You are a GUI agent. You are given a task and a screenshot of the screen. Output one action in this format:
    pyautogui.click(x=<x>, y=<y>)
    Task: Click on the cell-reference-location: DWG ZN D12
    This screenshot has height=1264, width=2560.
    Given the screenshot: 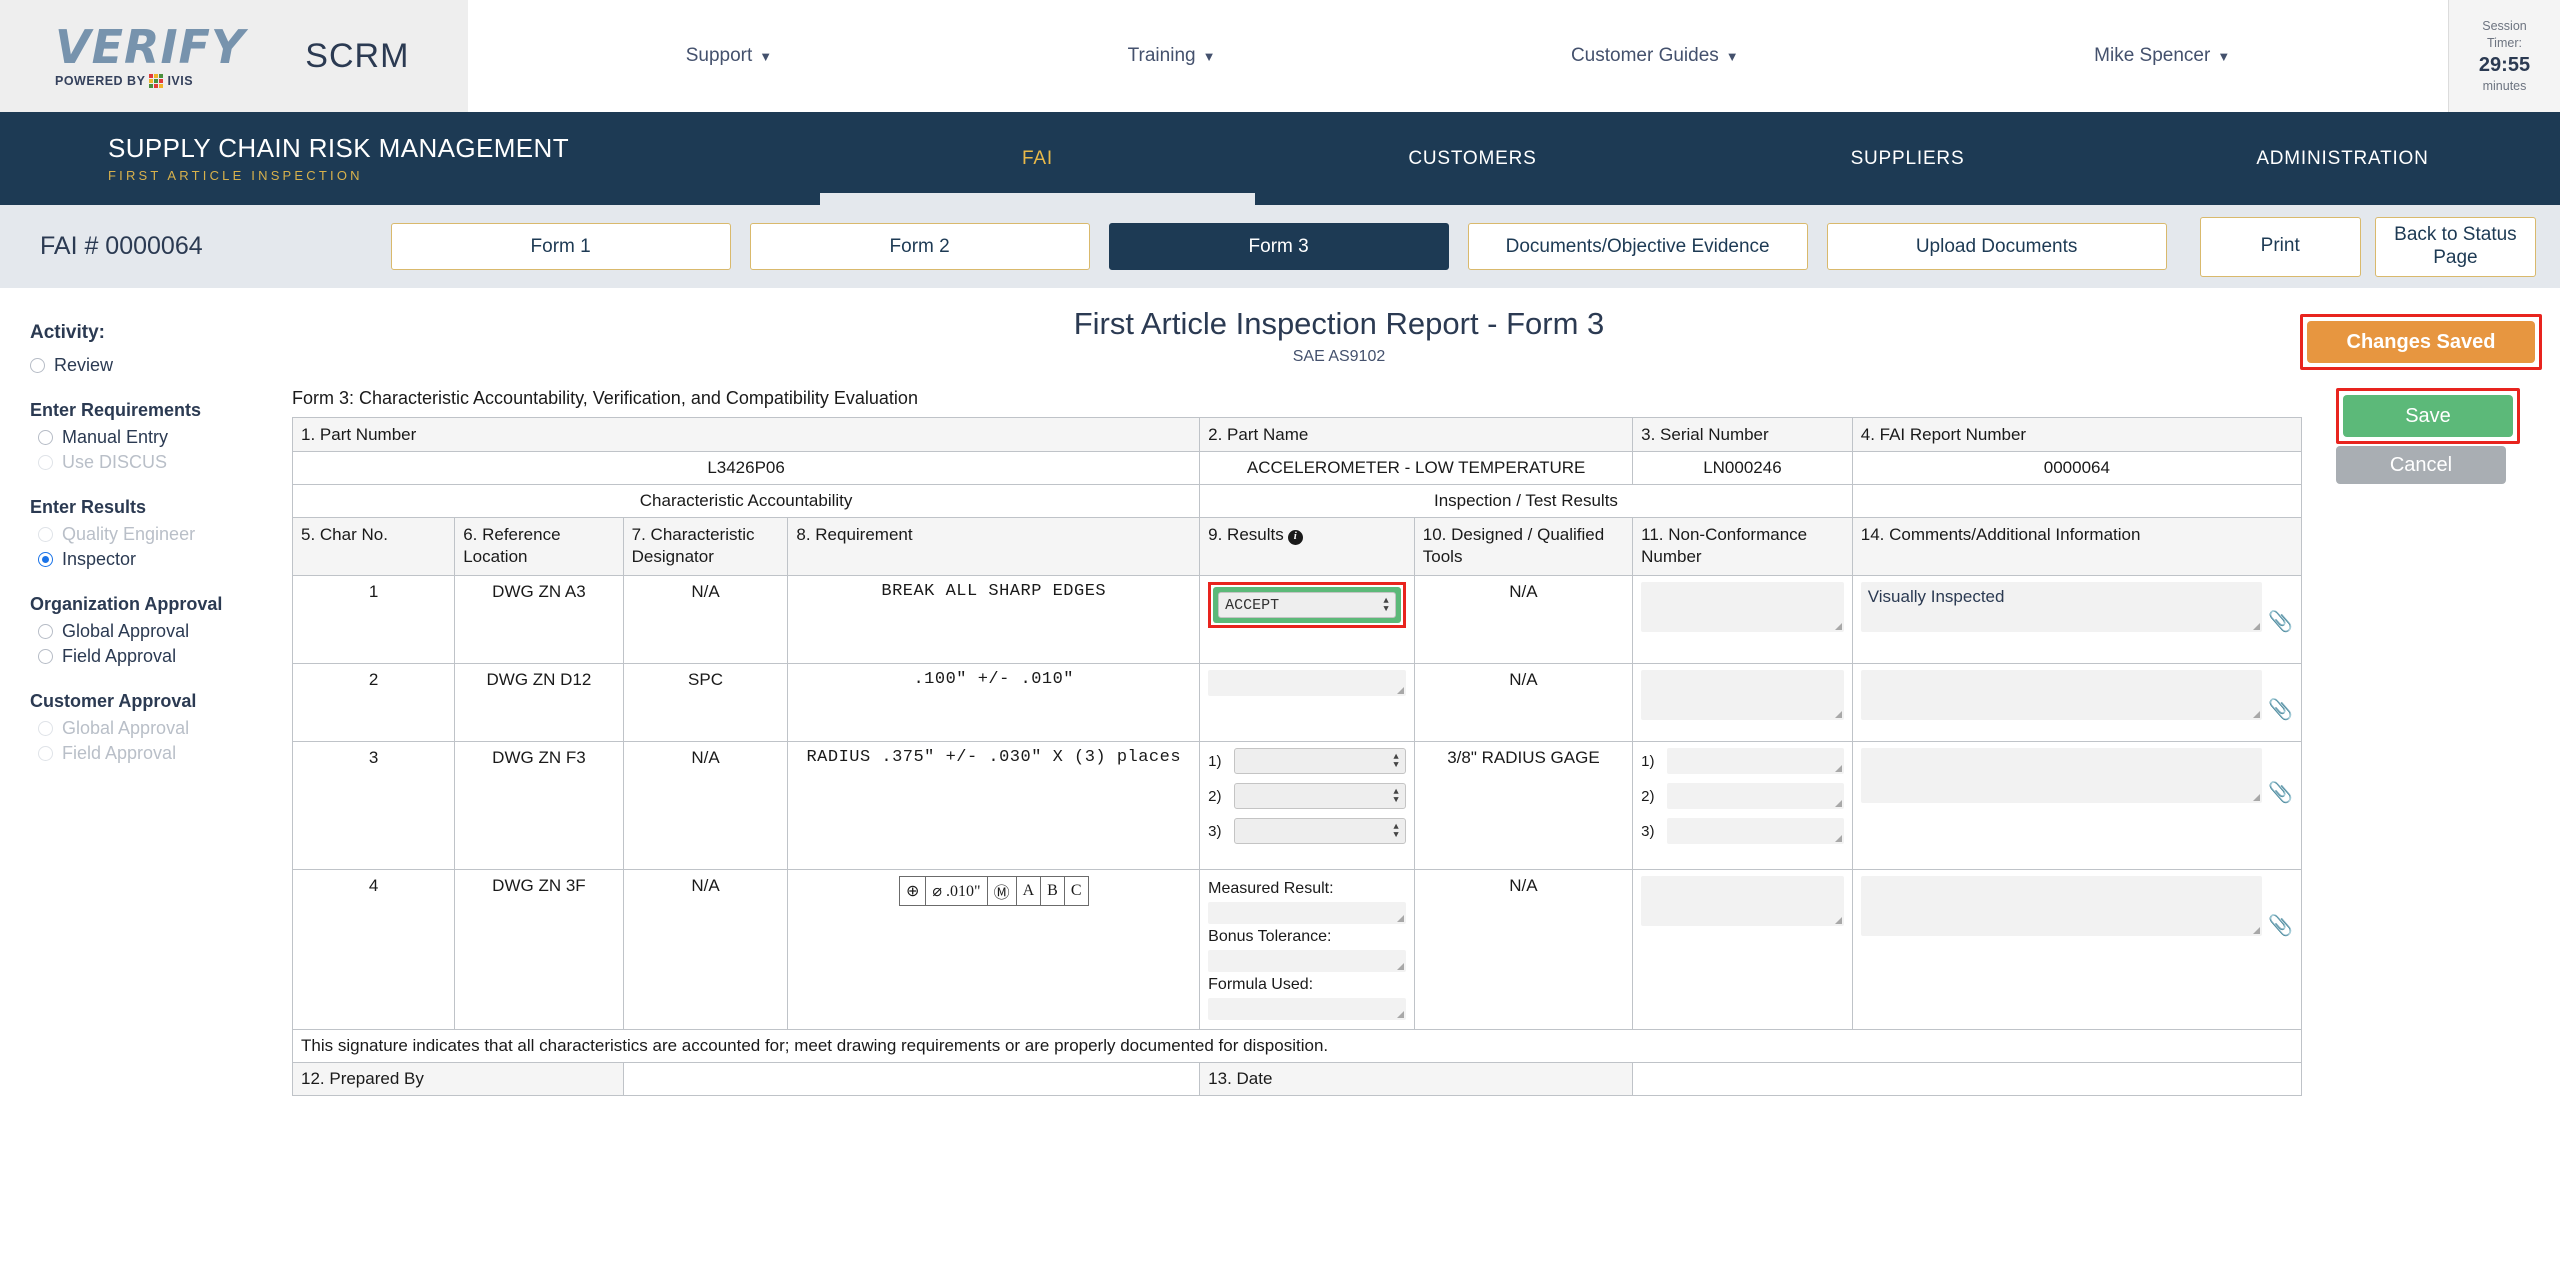 What is the action you would take?
    pyautogui.click(x=539, y=703)
    